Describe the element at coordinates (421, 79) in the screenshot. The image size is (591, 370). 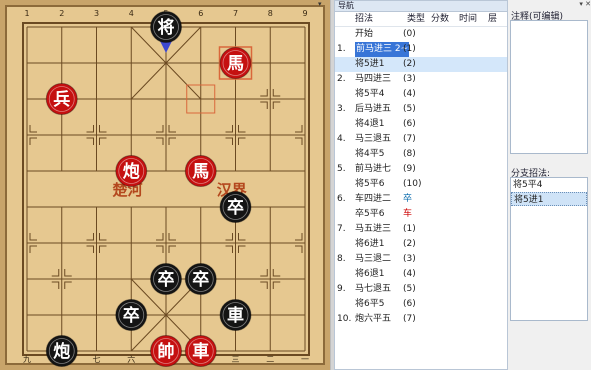
I see `move-row: 2. 马四进三 (3)` at that location.